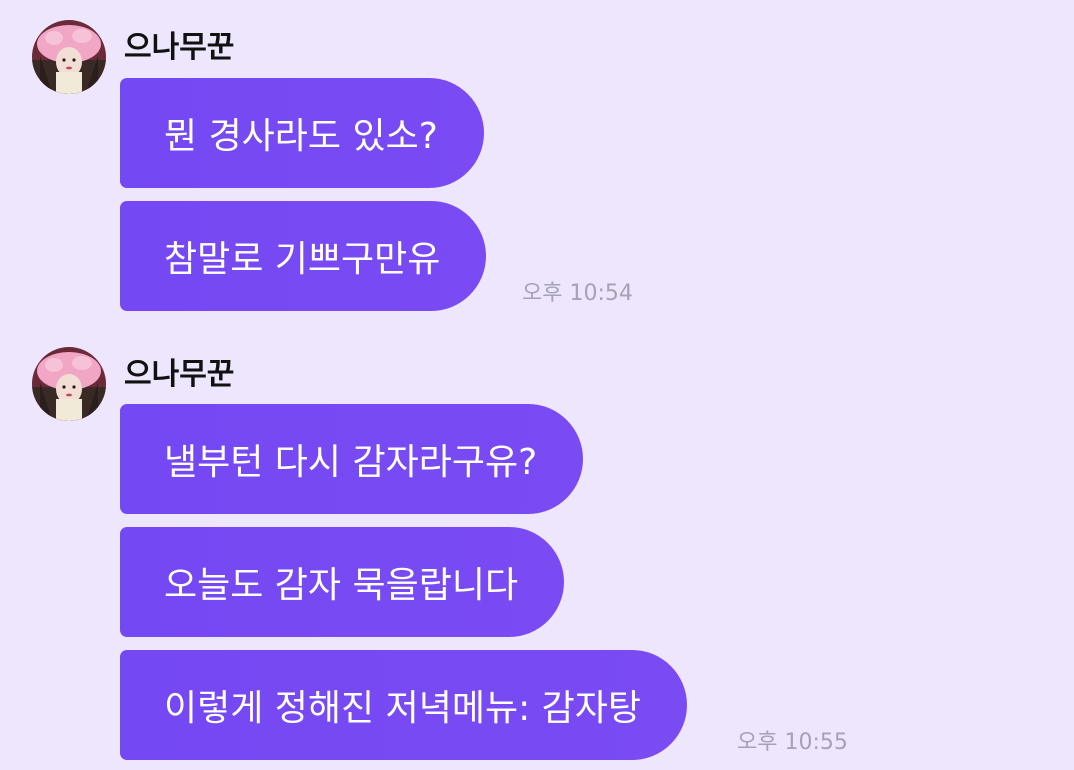 Image resolution: width=1074 pixels, height=770 pixels. I want to click on message-bubble: 오늘도 감자 묵을랍니다, so click(342, 582).